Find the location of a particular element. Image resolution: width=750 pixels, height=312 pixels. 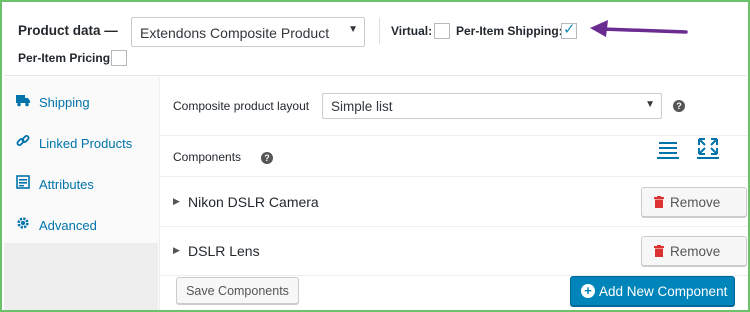

add-new-component-button: + Add New Component is located at coordinates (652, 291).